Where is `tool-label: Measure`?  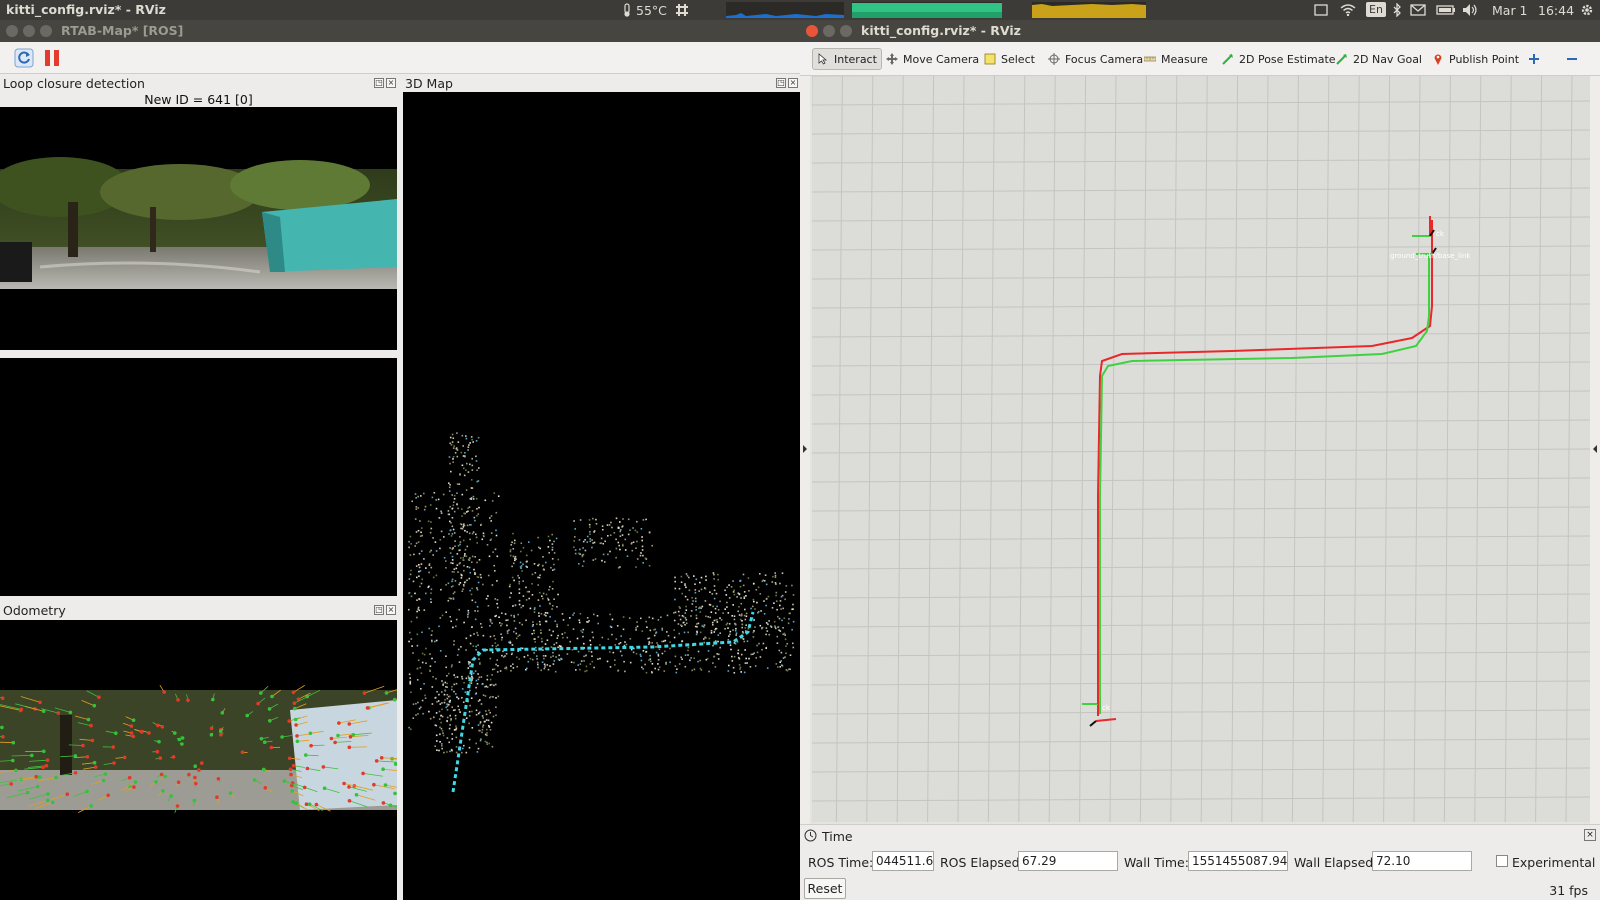 tool-label: Measure is located at coordinates (1184, 59).